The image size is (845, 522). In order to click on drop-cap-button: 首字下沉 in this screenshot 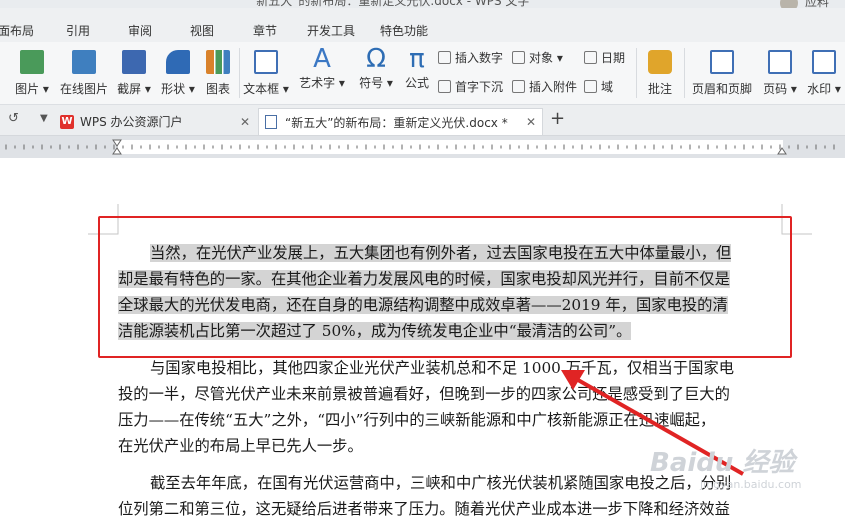, I will do `click(470, 86)`.